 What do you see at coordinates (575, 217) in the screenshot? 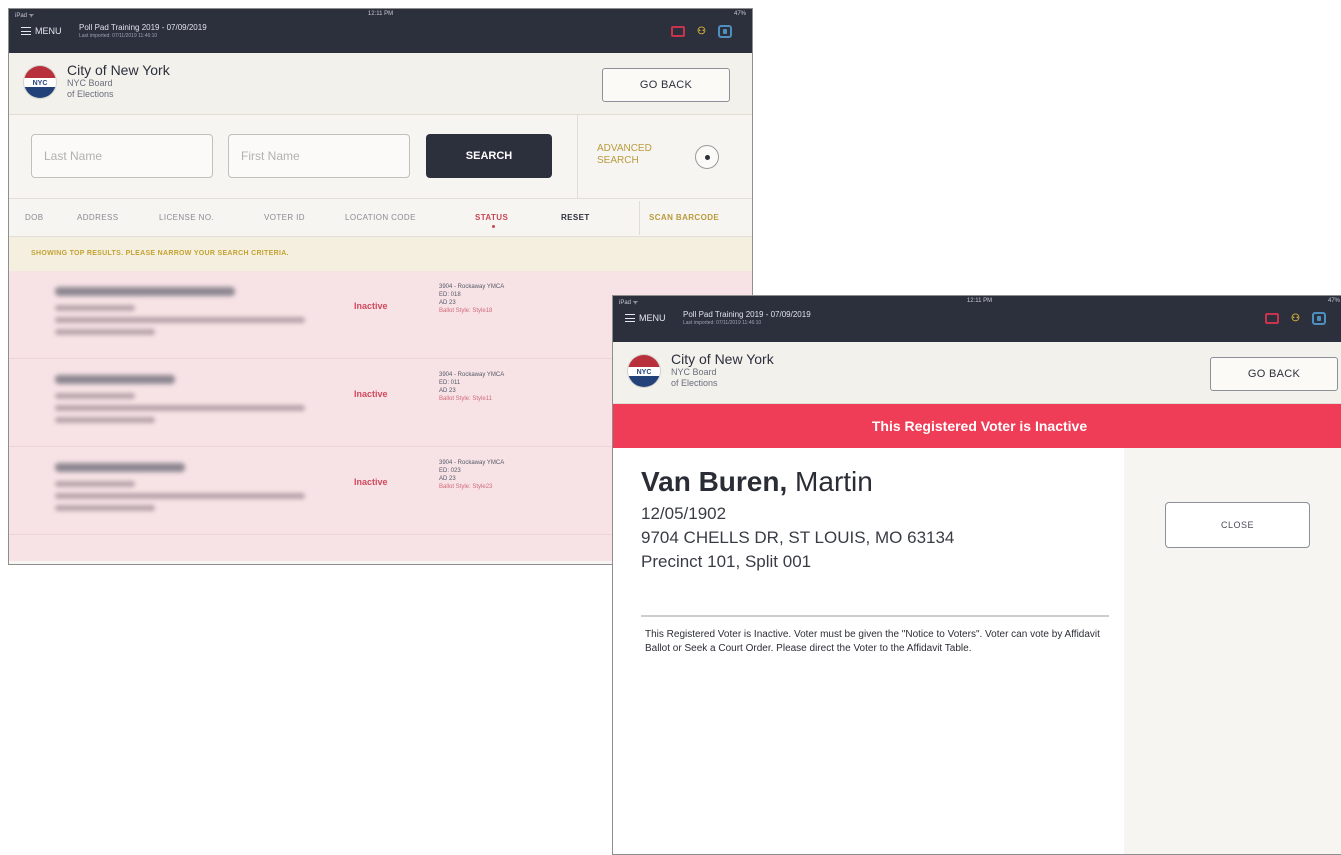
I see `reset-button: RESET` at bounding box center [575, 217].